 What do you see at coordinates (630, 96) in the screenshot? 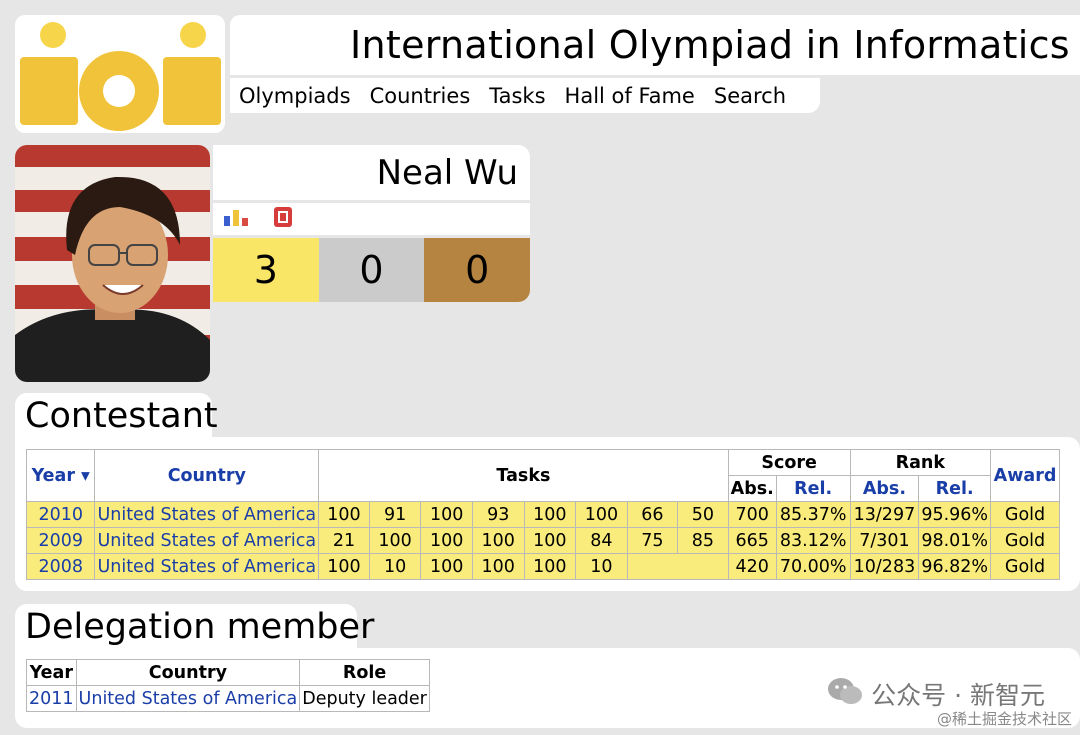
I see `nav-hall-of-fame: Hall of Fame` at bounding box center [630, 96].